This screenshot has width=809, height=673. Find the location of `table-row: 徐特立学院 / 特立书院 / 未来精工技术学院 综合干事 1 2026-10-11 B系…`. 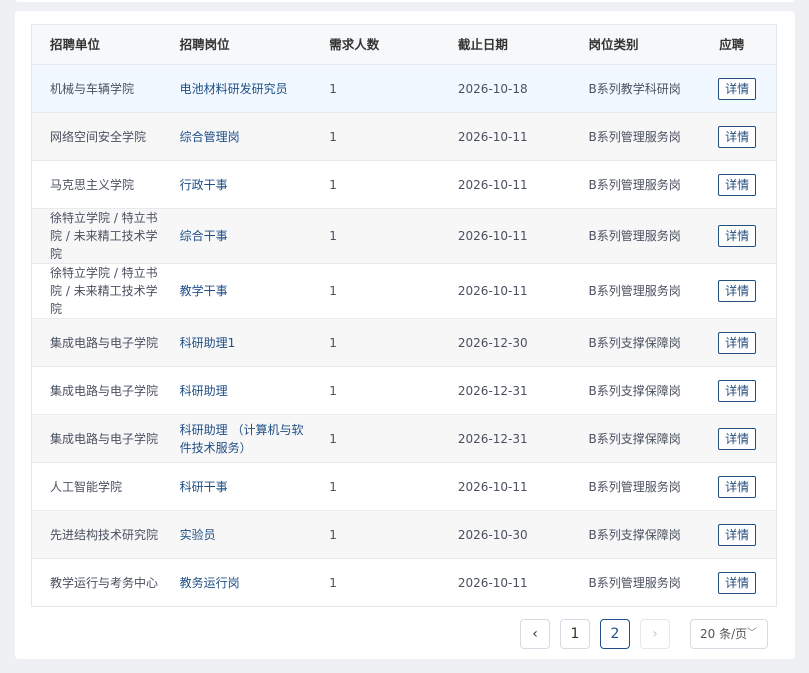

table-row: 徐特立学院 / 特立书院 / 未来精工技术学院 综合干事 1 2026-10-11 B系… is located at coordinates (404, 236).